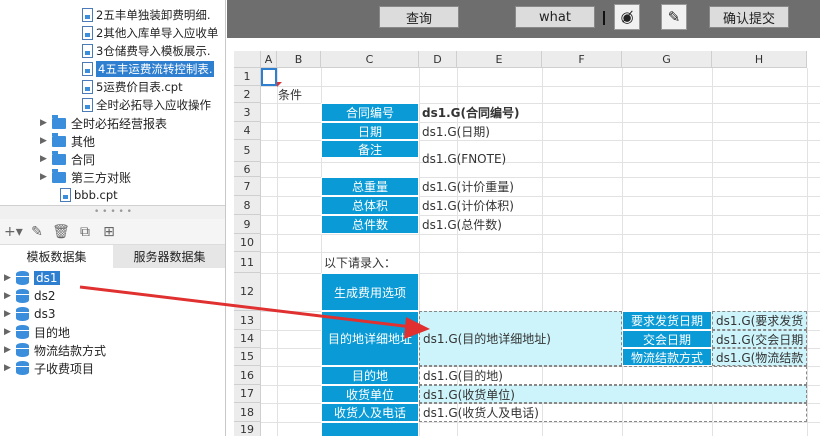 The height and width of the screenshot is (436, 820). What do you see at coordinates (169, 256) in the screenshot?
I see `tab-server-dataset: 服务器数据集` at bounding box center [169, 256].